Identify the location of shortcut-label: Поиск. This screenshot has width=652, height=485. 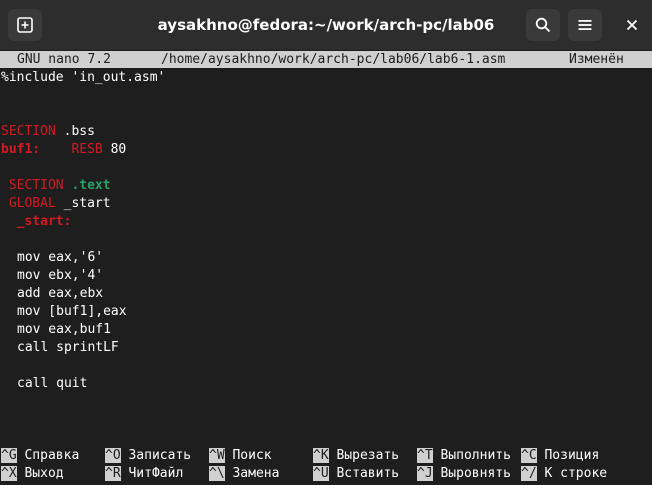
(252, 455).